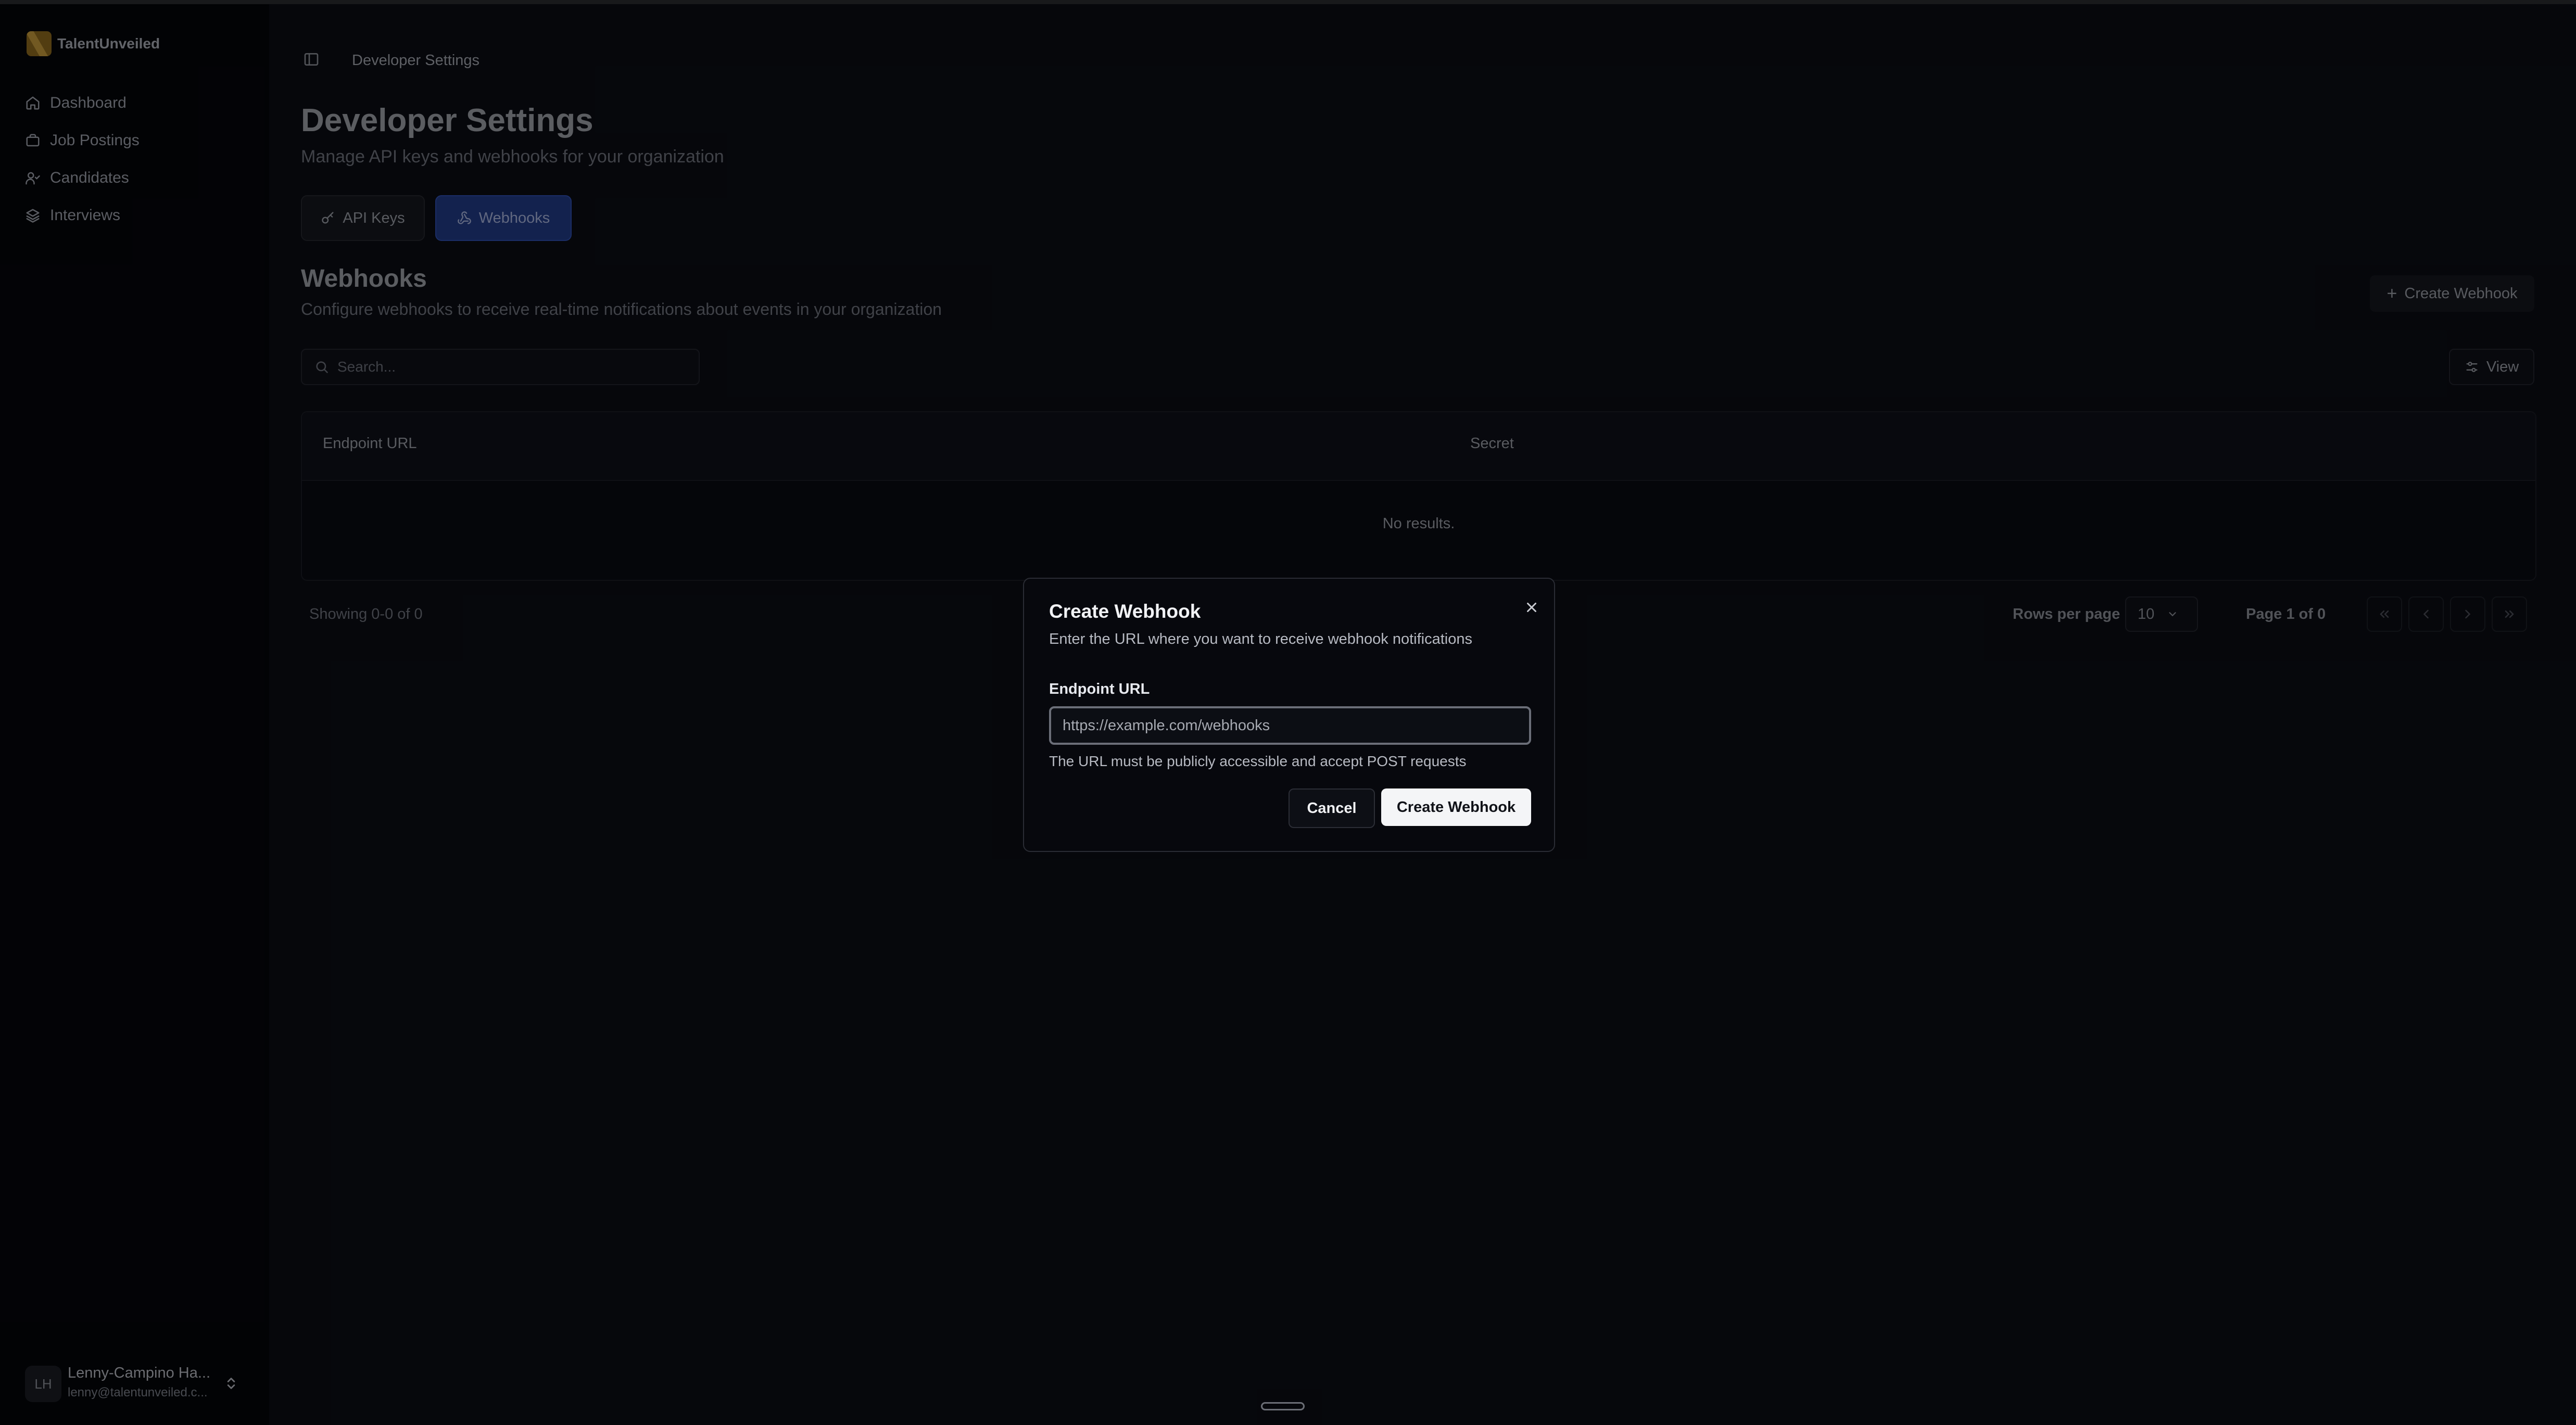 This screenshot has width=2576, height=1425. I want to click on cancel-button: Cancel, so click(1332, 808).